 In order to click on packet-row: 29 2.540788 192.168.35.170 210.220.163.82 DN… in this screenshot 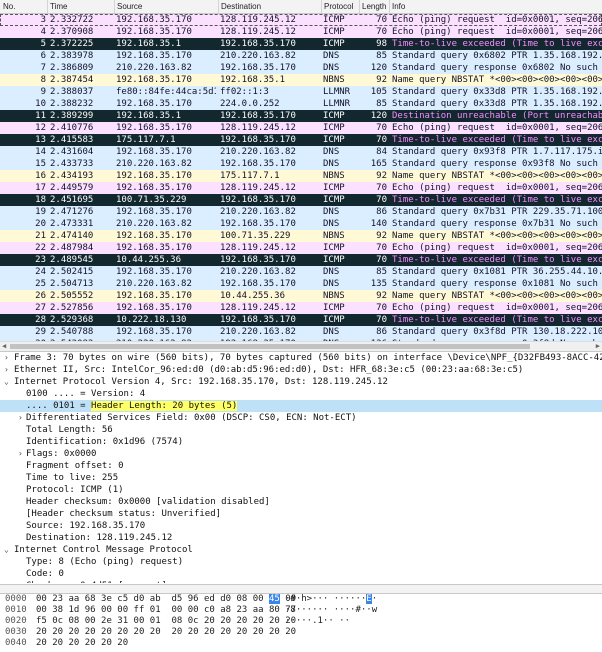, I will do `click(301, 332)`.